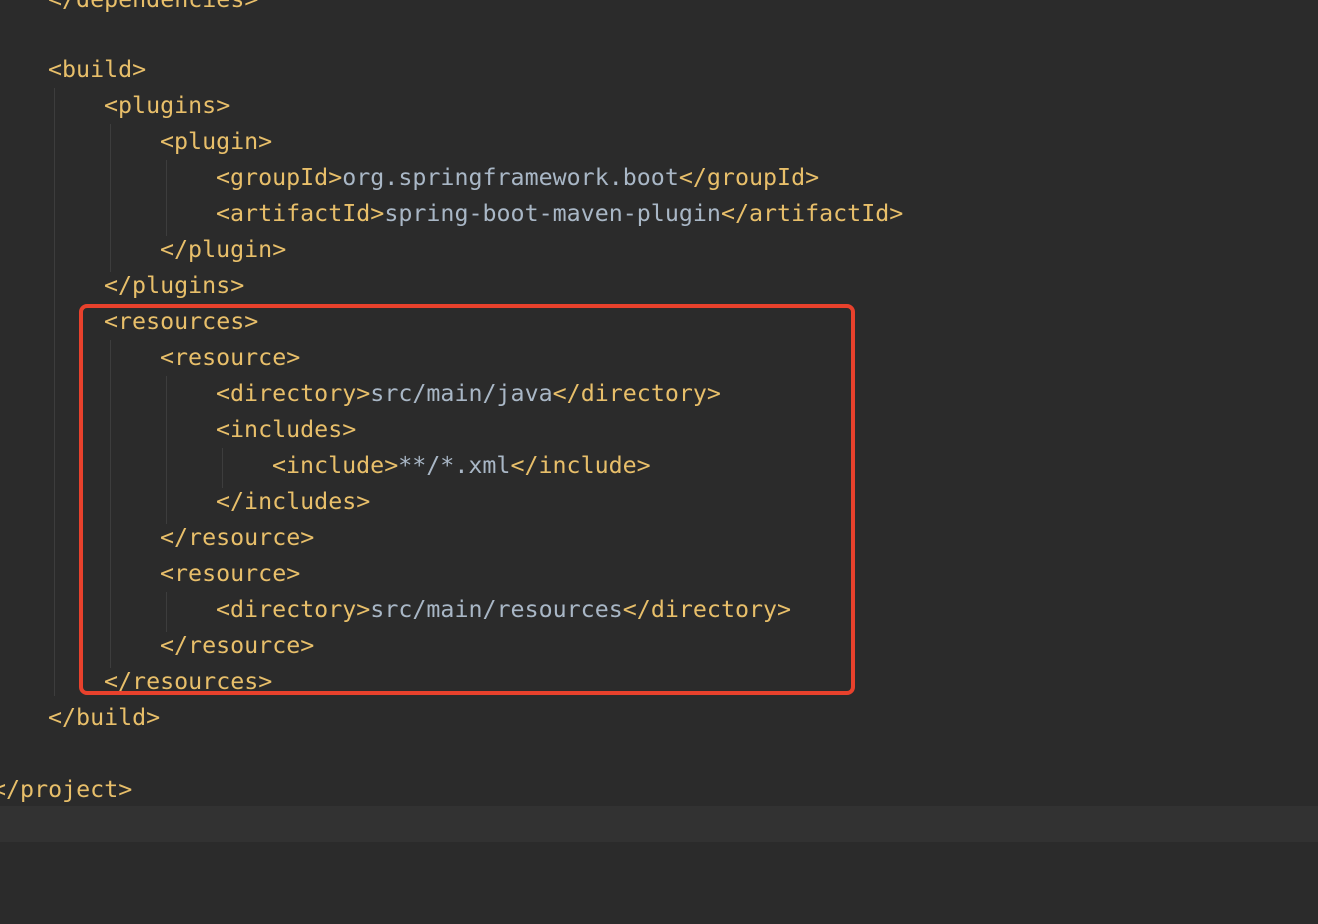  Describe the element at coordinates (300, 213) in the screenshot. I see `xml-open-tag: <artifactId>` at that location.